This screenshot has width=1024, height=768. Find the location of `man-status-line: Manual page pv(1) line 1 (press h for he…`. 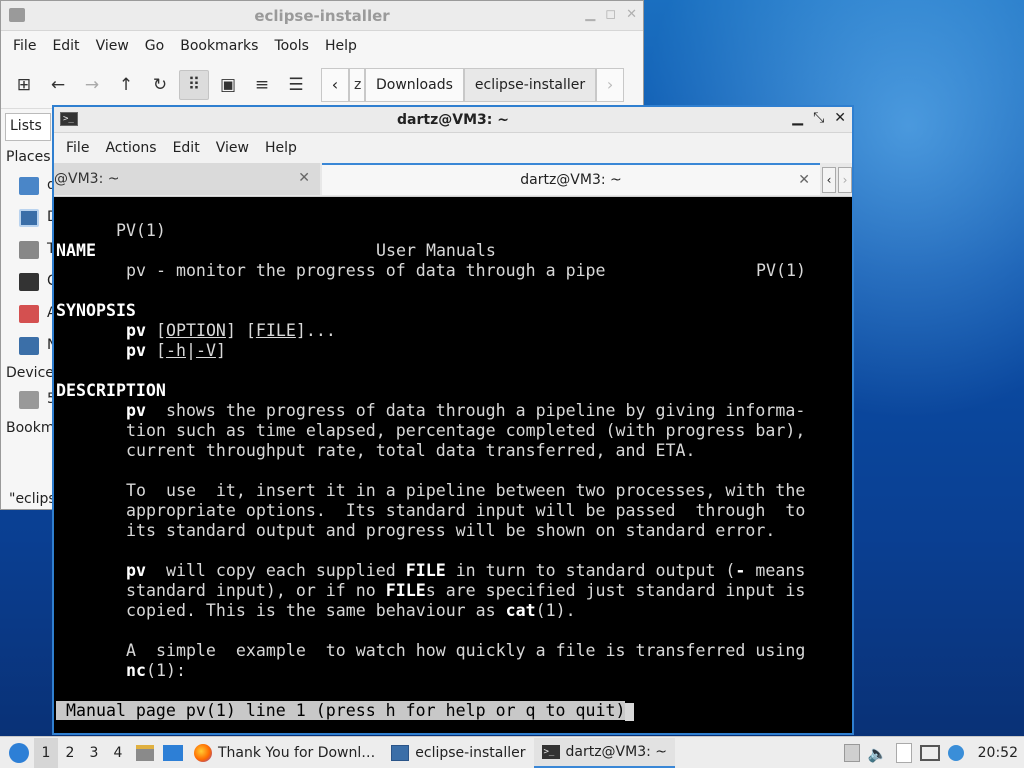

man-status-line: Manual page pv(1) line 1 (press h for he… is located at coordinates (345, 711).